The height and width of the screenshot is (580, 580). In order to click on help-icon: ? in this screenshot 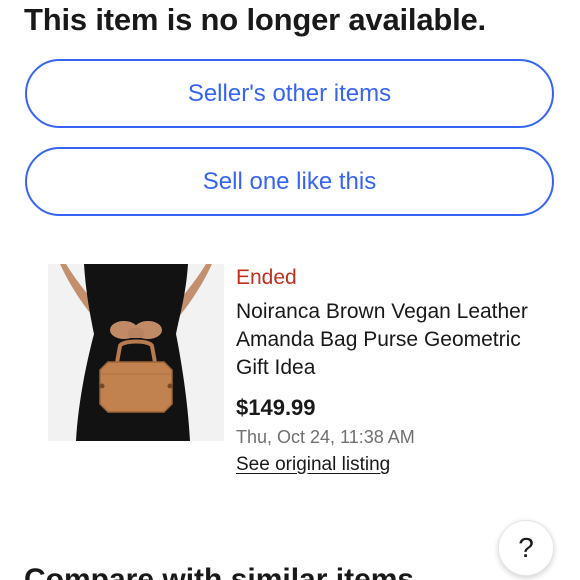, I will do `click(526, 547)`.